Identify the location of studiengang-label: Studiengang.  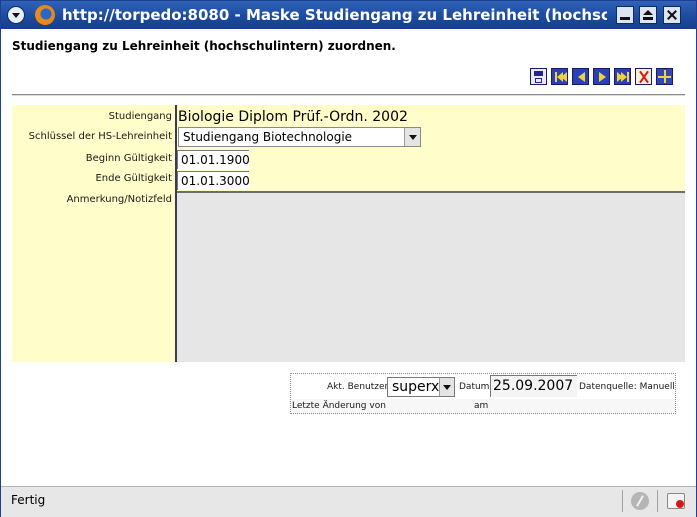
(140, 116).